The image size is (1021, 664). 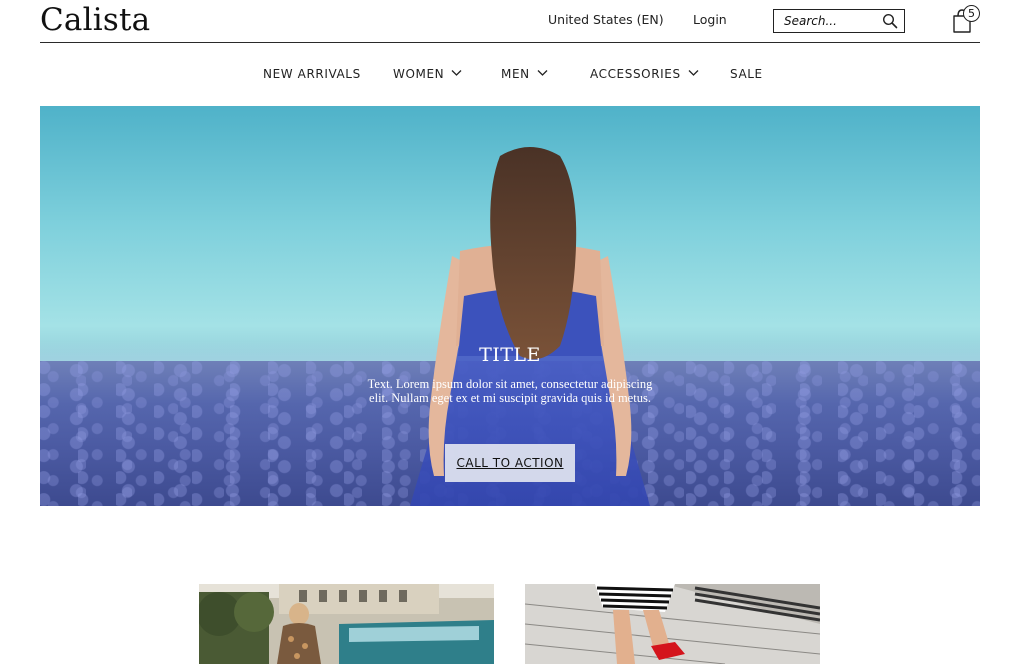 I want to click on cart-count-badge: 5, so click(x=971, y=13).